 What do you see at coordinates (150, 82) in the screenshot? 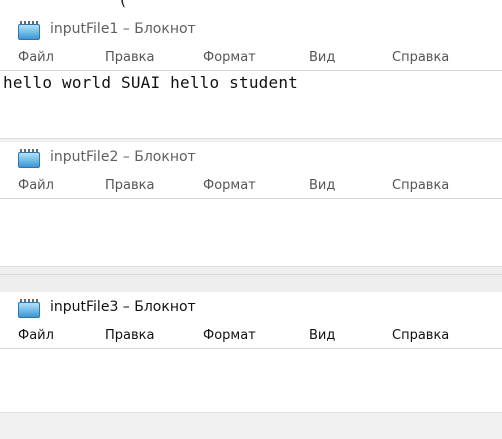
I see `editor-content: hello world SUAI hello student` at bounding box center [150, 82].